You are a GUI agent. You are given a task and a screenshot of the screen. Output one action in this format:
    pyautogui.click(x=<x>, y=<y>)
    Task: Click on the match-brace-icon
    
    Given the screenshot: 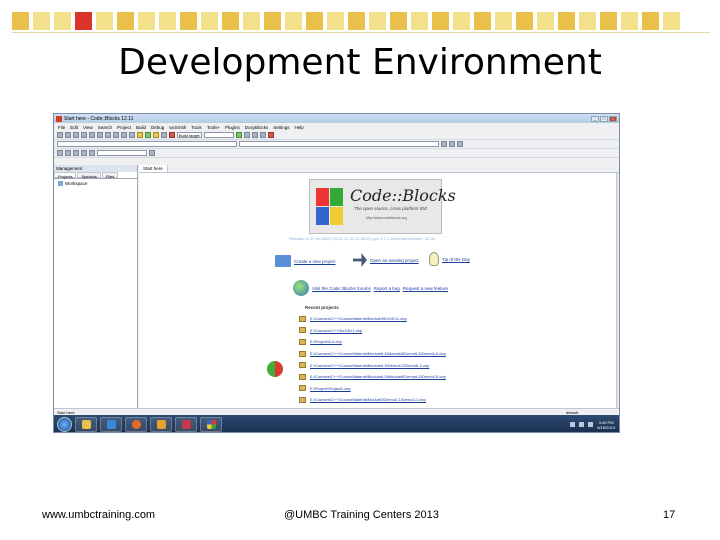 What is the action you would take?
    pyautogui.click(x=84, y=153)
    